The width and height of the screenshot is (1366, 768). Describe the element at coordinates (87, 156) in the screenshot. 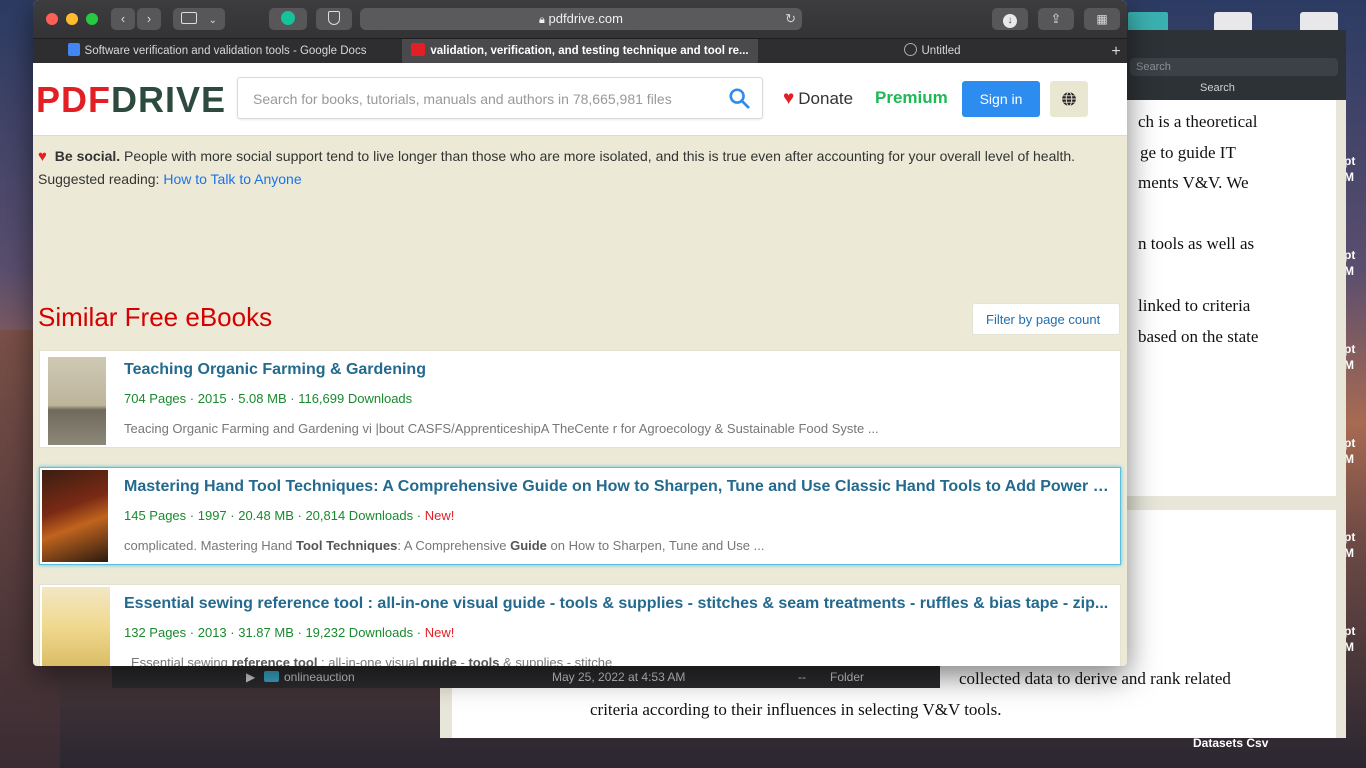

I see `social-heading: Be social.` at that location.